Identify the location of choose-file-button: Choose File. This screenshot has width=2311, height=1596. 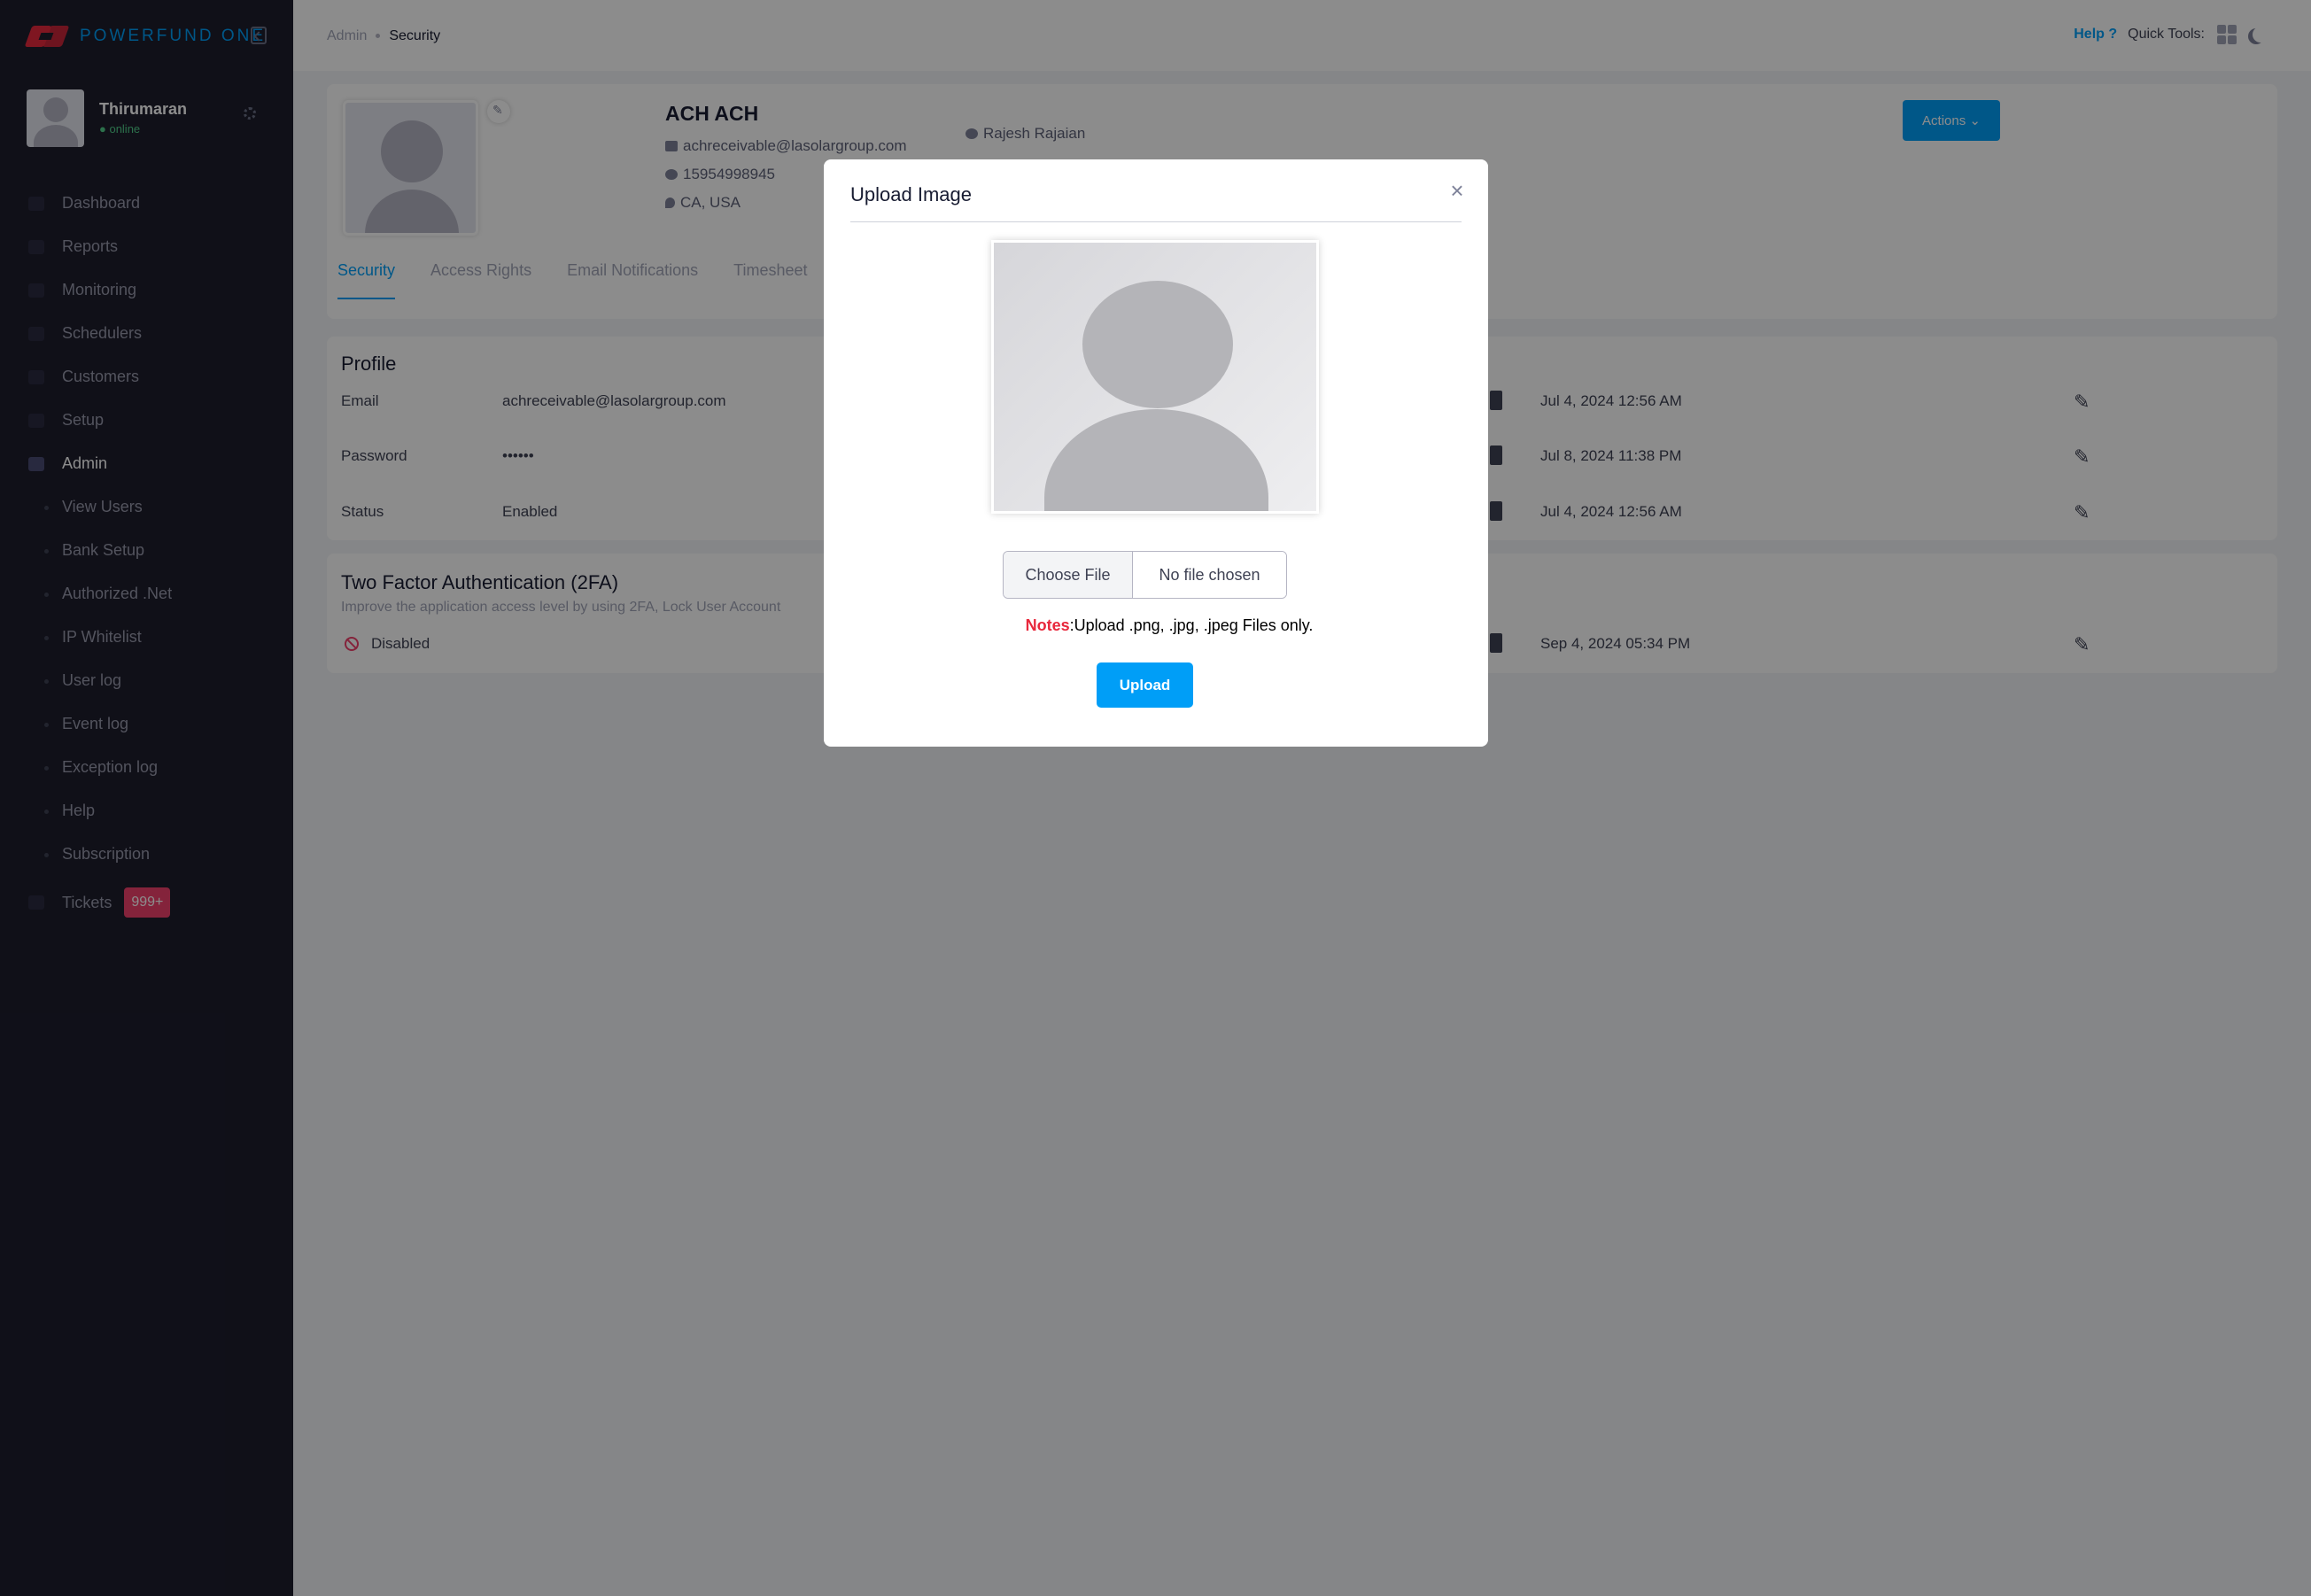
(1068, 575).